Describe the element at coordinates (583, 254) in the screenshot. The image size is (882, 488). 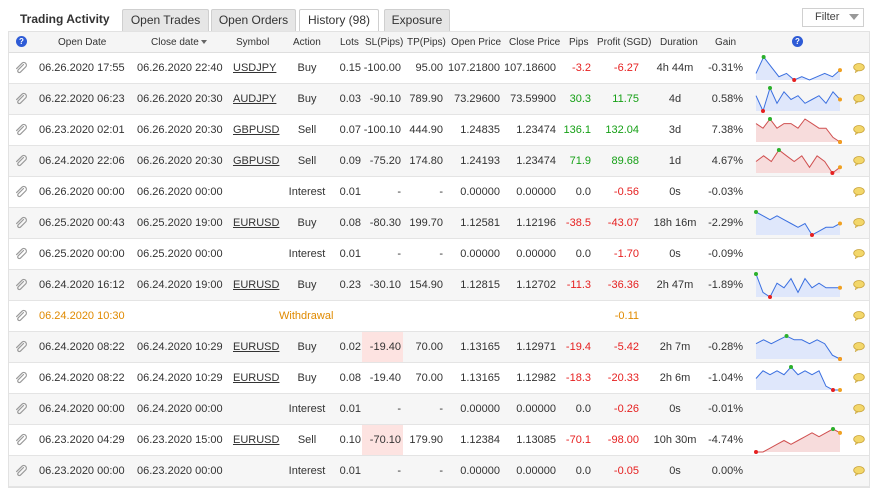
I see `pips-cell: 0.0` at that location.